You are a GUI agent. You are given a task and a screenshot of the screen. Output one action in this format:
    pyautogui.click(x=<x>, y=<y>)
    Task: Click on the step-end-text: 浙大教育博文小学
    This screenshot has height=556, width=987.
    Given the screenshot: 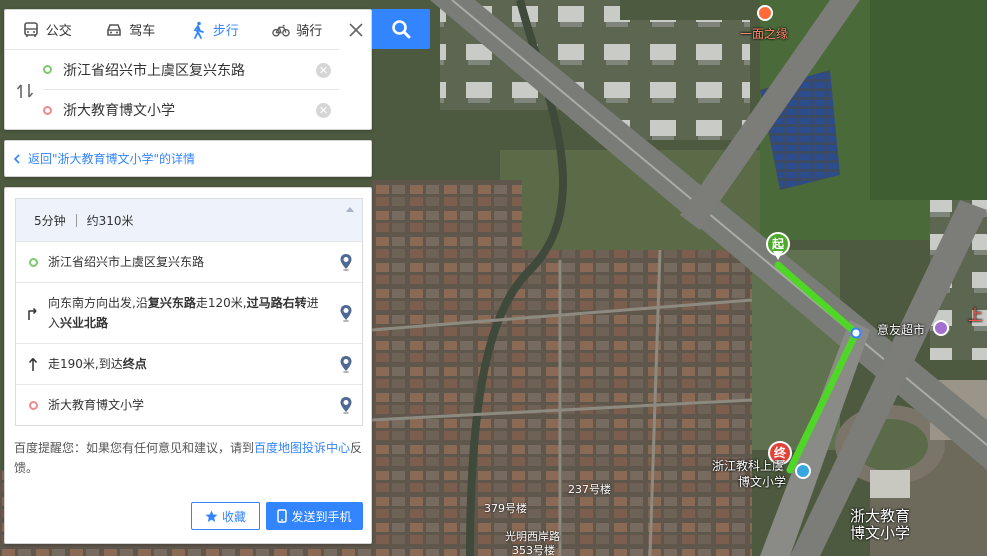 What is the action you would take?
    pyautogui.click(x=96, y=405)
    